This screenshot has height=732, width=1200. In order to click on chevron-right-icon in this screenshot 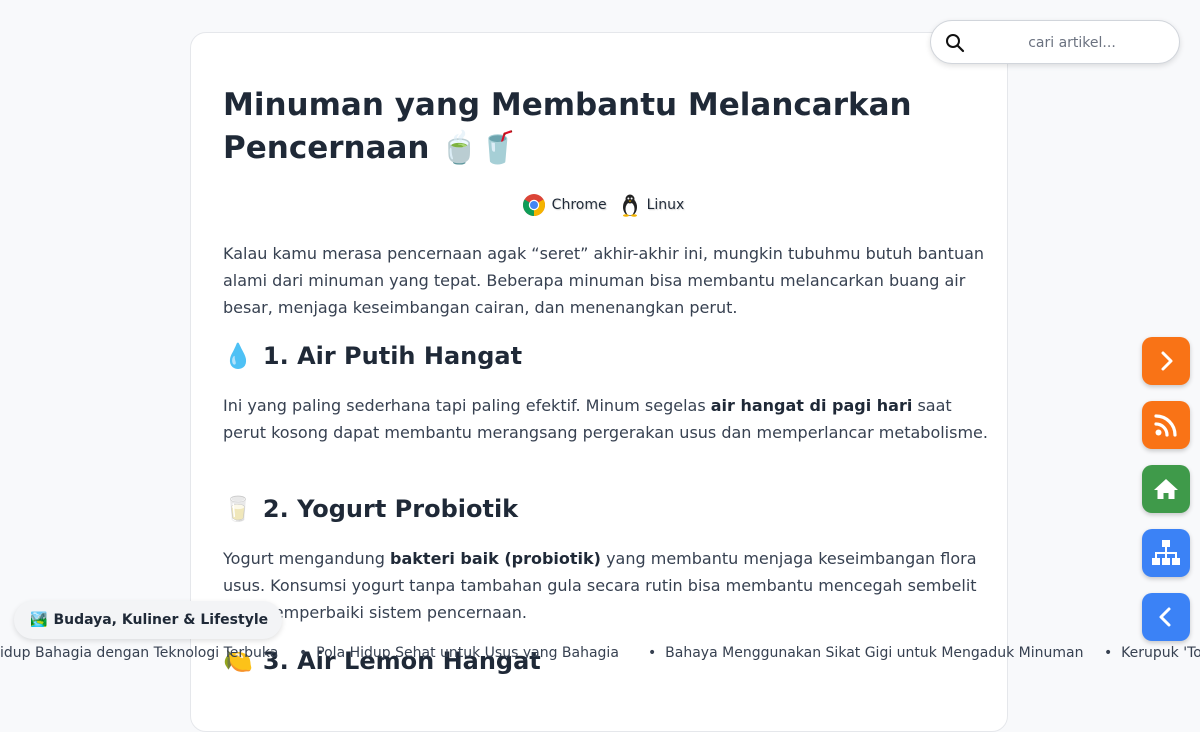, I will do `click(1167, 361)`.